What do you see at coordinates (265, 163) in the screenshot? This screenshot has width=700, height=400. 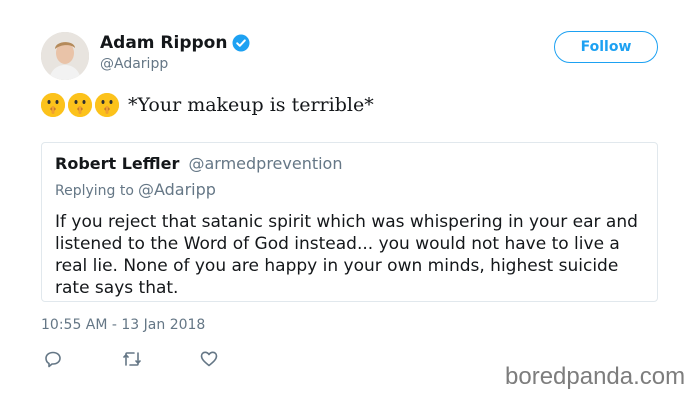 I see `quoted-author-handle: @armedprevention` at bounding box center [265, 163].